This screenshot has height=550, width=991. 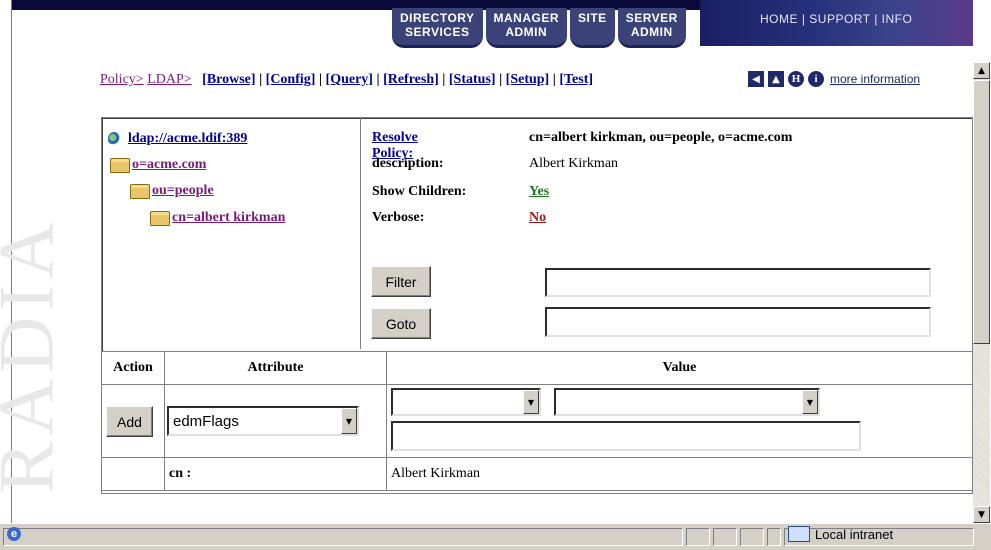 I want to click on back-arrow-icon: ◀, so click(x=756, y=79).